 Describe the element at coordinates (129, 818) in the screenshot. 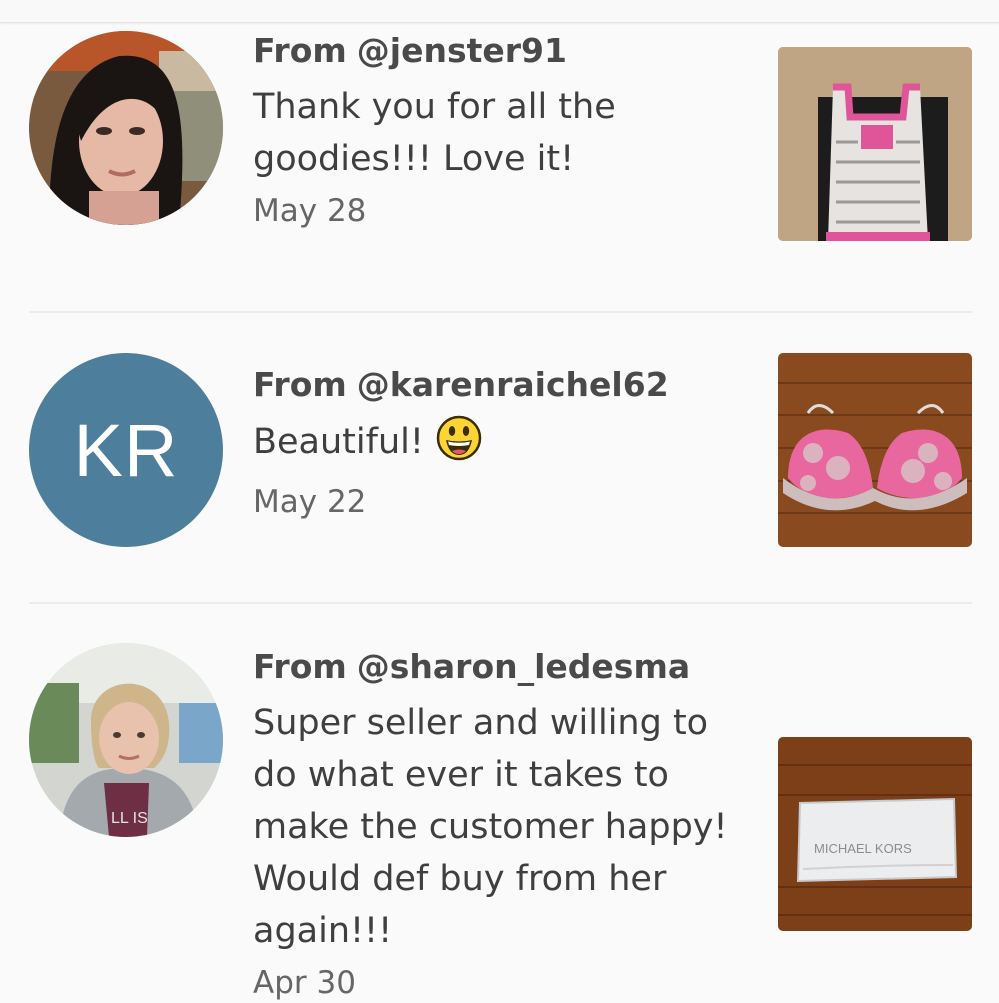

I see `svg-text: LL IS` at that location.